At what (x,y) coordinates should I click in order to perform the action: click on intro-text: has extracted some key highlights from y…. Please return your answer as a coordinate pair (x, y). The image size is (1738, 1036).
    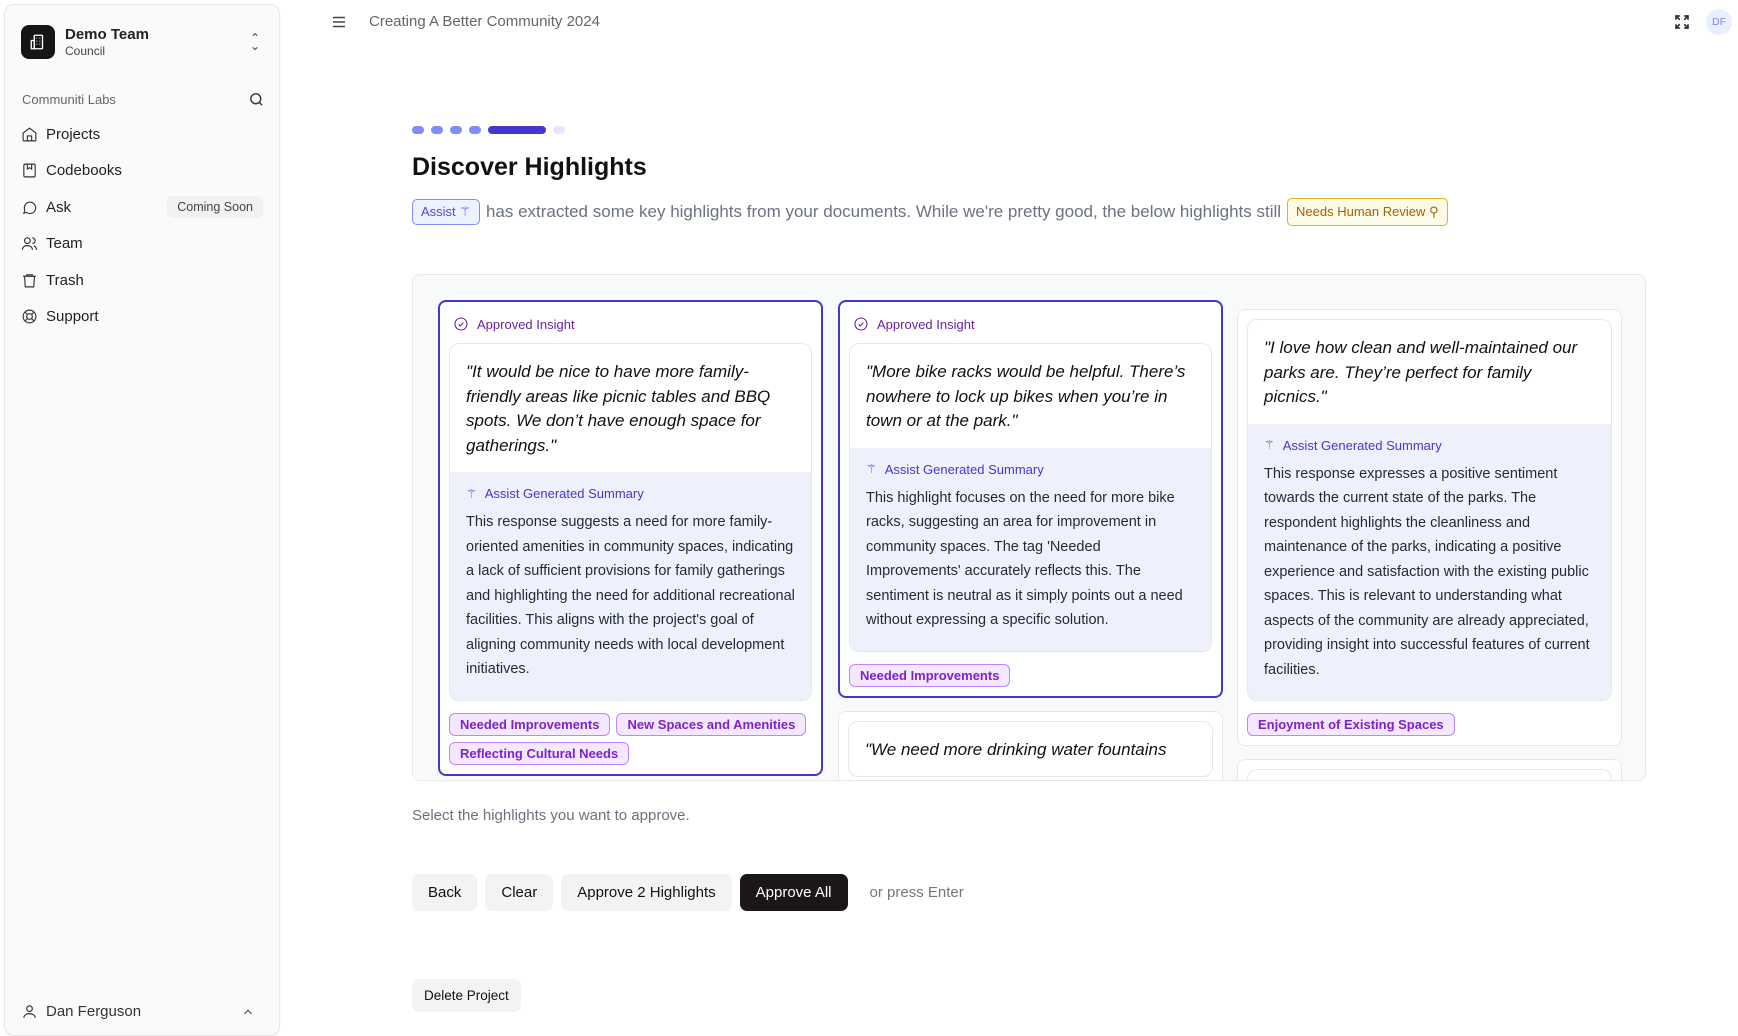
    Looking at the image, I should click on (883, 211).